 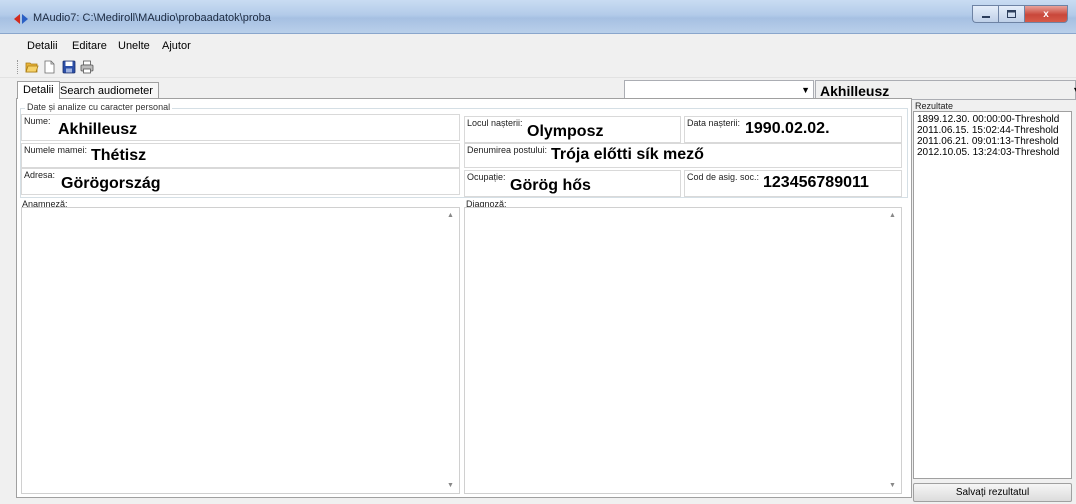 I want to click on name-value: Akhilleusz, so click(x=98, y=129).